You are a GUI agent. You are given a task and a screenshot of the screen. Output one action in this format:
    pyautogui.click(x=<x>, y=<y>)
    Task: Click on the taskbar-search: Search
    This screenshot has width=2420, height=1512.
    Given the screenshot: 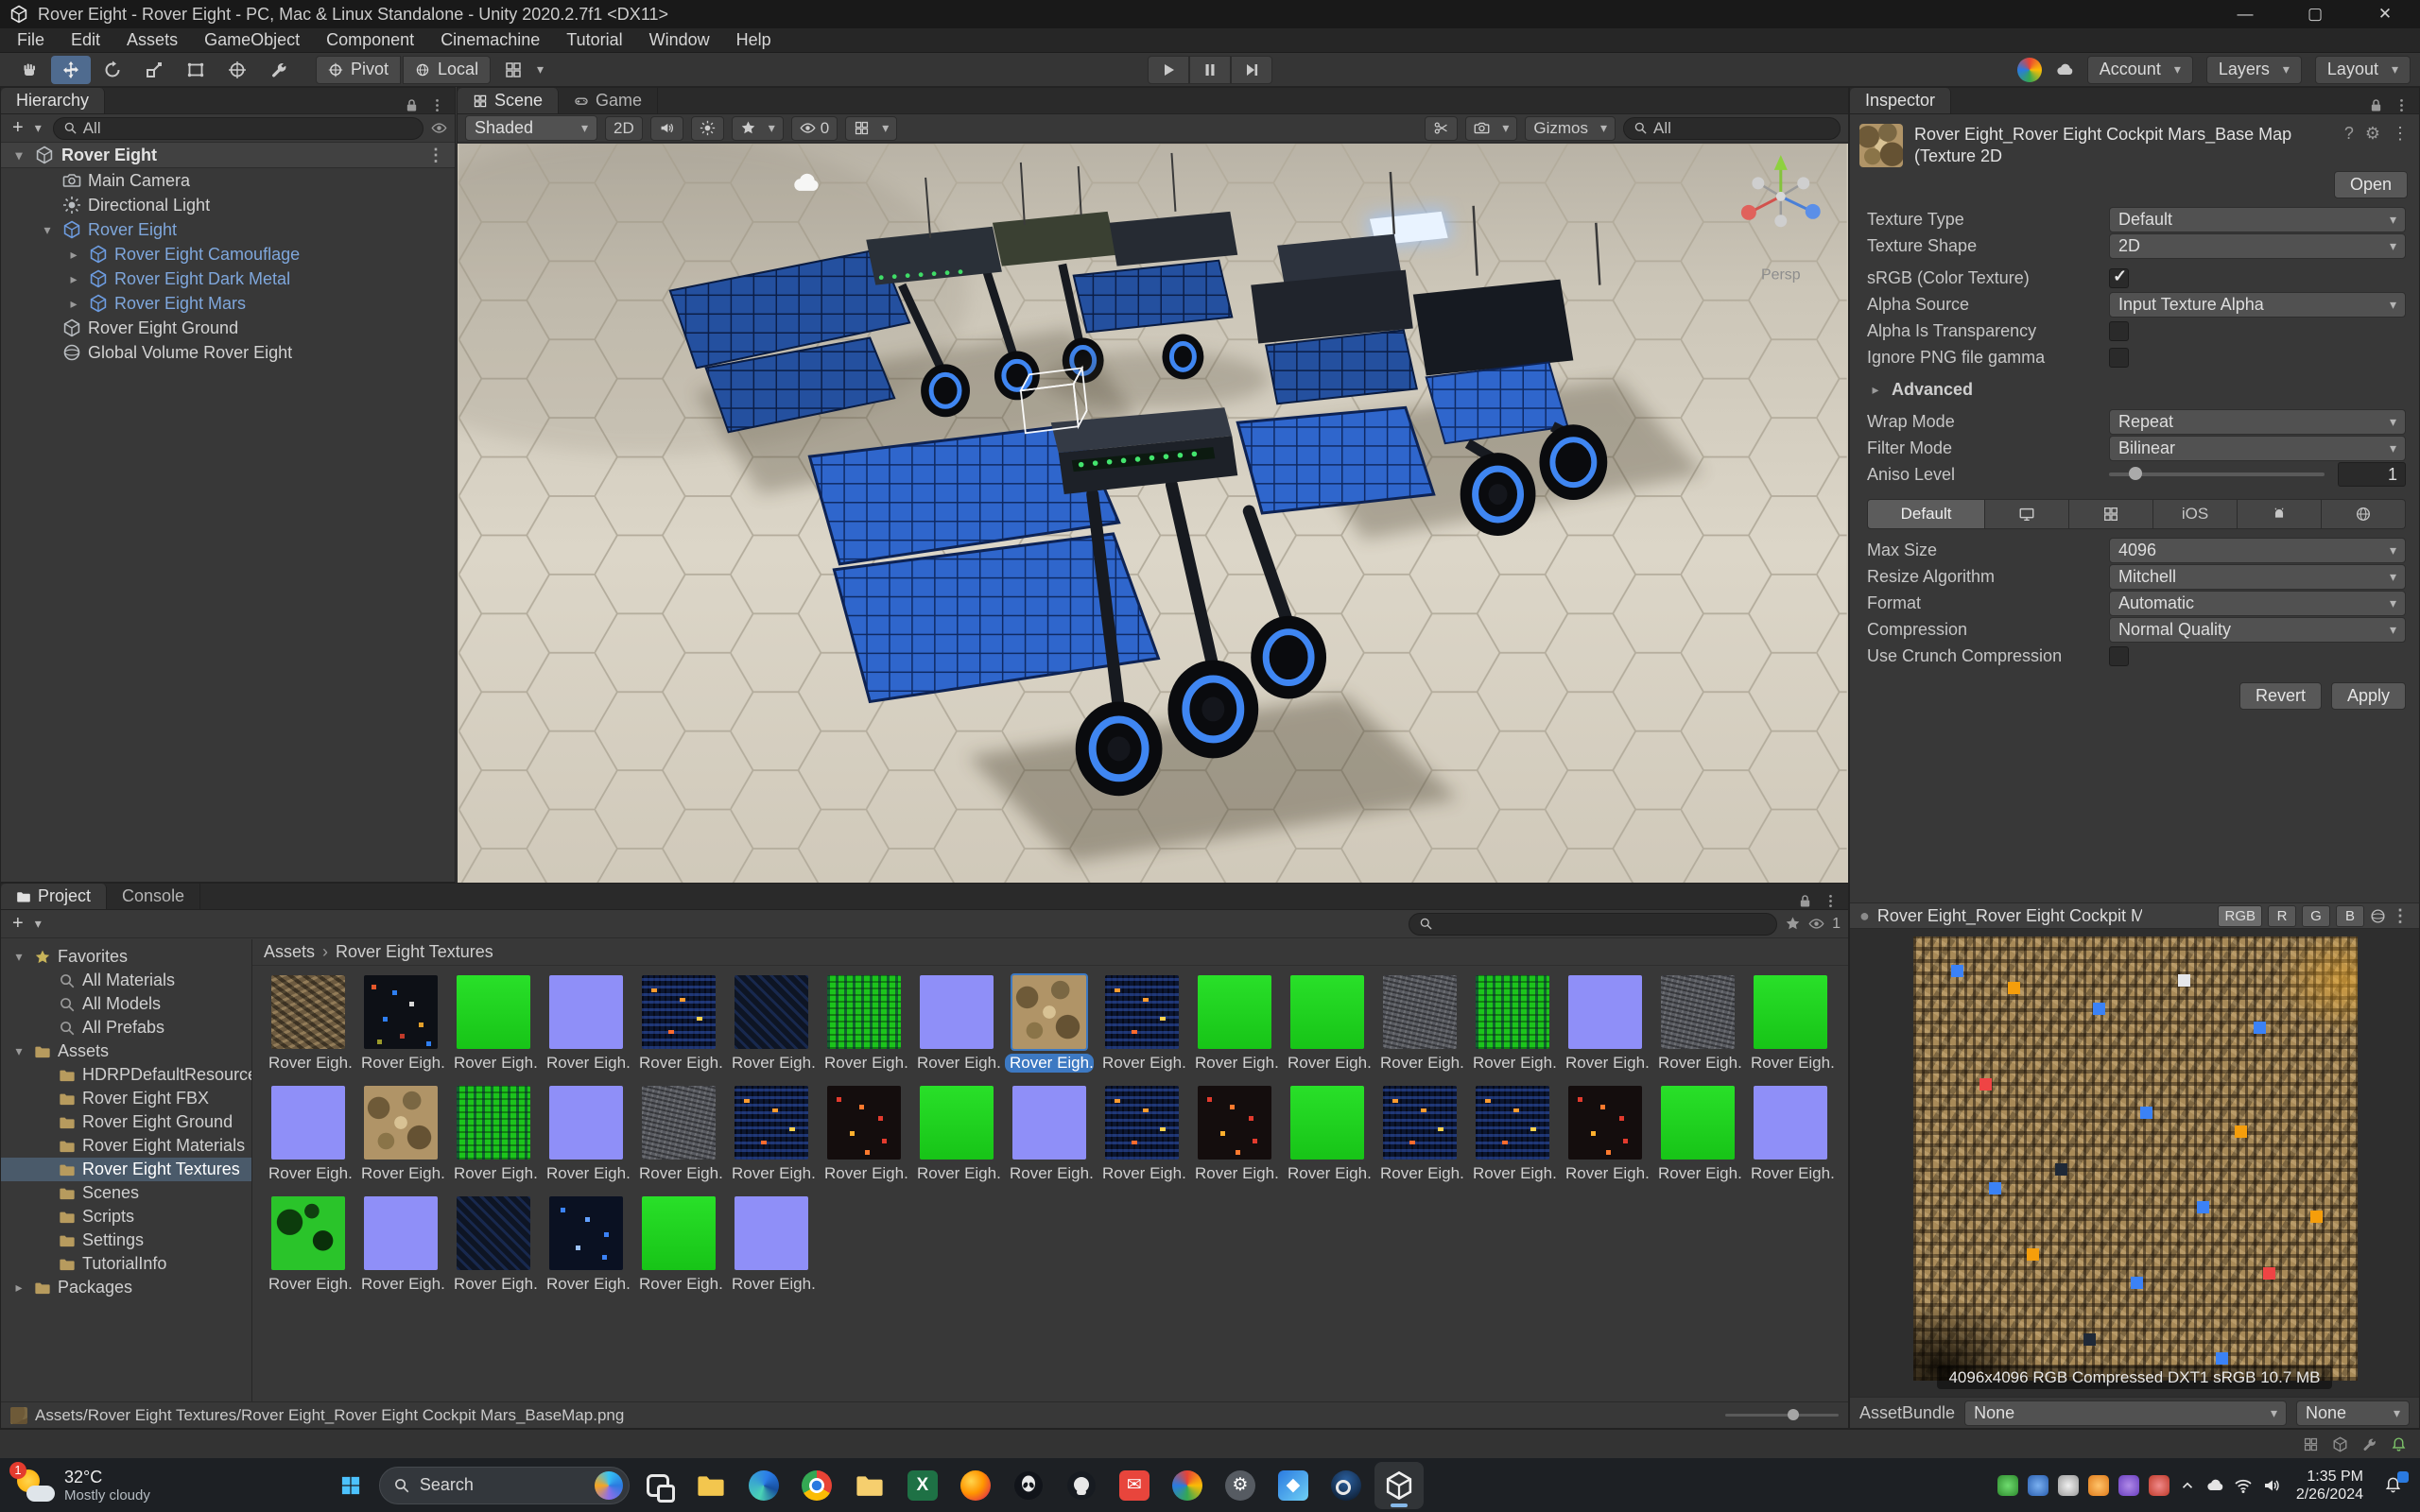 What is the action you would take?
    pyautogui.click(x=504, y=1485)
    